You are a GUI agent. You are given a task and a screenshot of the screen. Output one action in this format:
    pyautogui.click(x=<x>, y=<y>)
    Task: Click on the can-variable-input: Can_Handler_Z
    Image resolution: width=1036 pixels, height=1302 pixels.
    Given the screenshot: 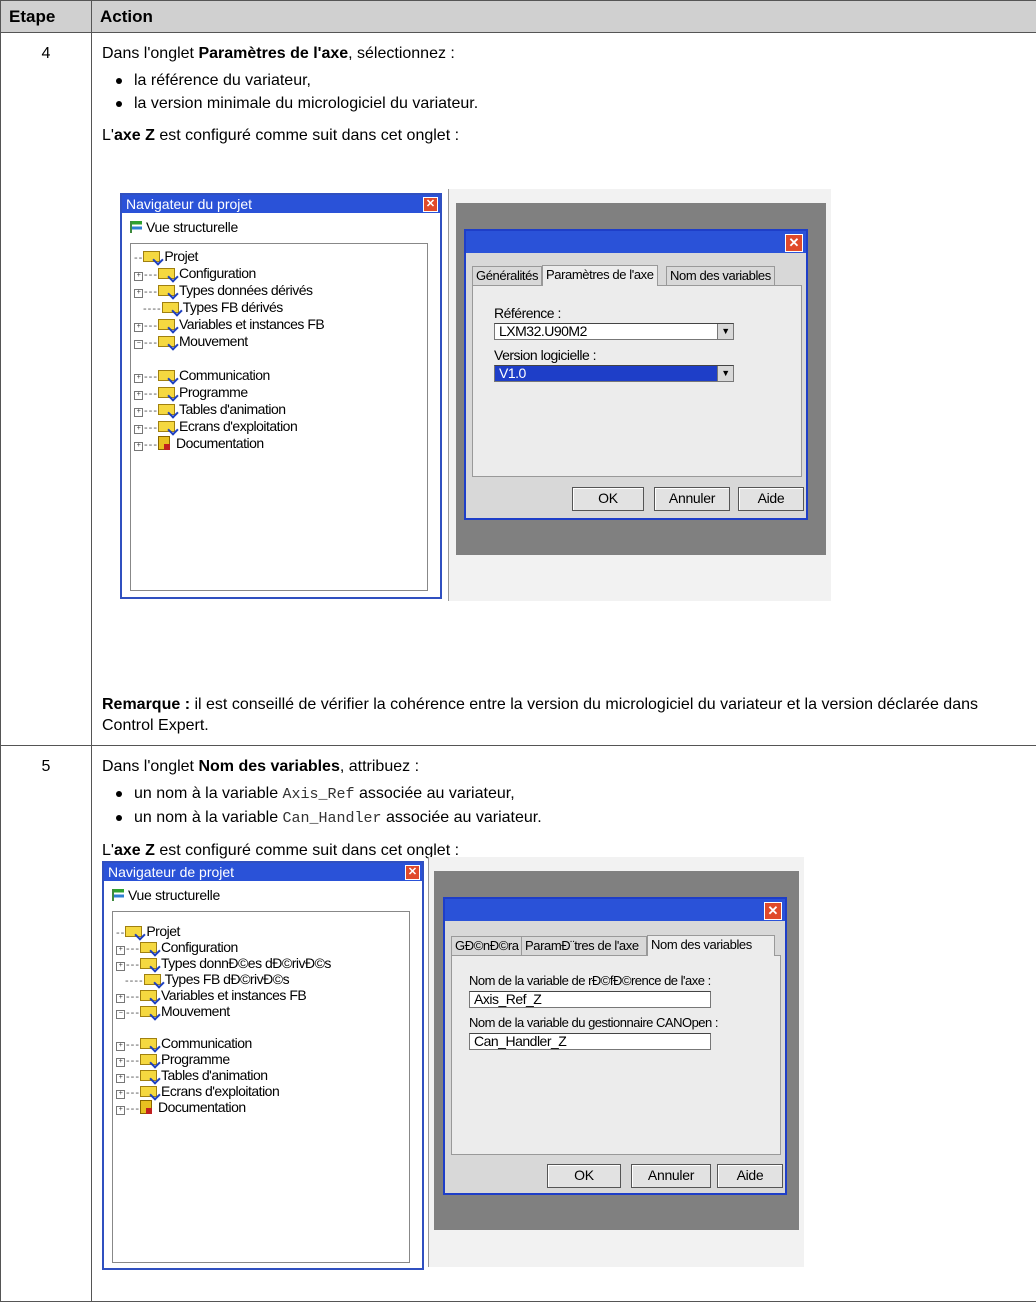 What is the action you would take?
    pyautogui.click(x=590, y=1041)
    